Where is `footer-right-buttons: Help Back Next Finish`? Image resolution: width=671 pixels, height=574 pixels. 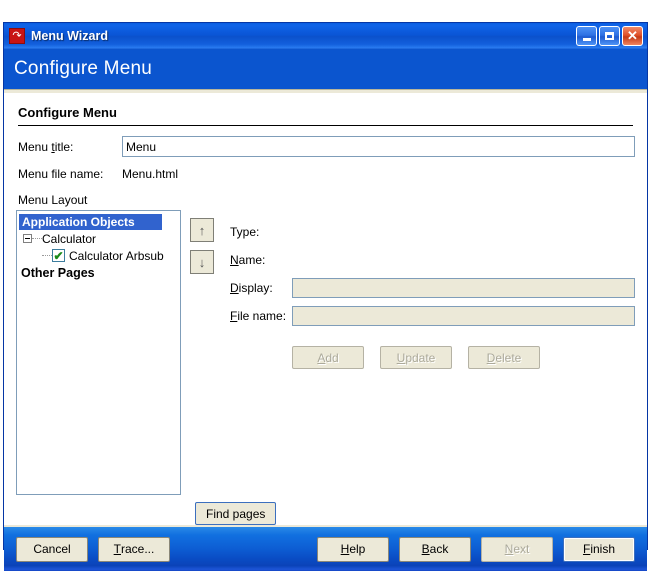 footer-right-buttons: Help Back Next Finish is located at coordinates (476, 549).